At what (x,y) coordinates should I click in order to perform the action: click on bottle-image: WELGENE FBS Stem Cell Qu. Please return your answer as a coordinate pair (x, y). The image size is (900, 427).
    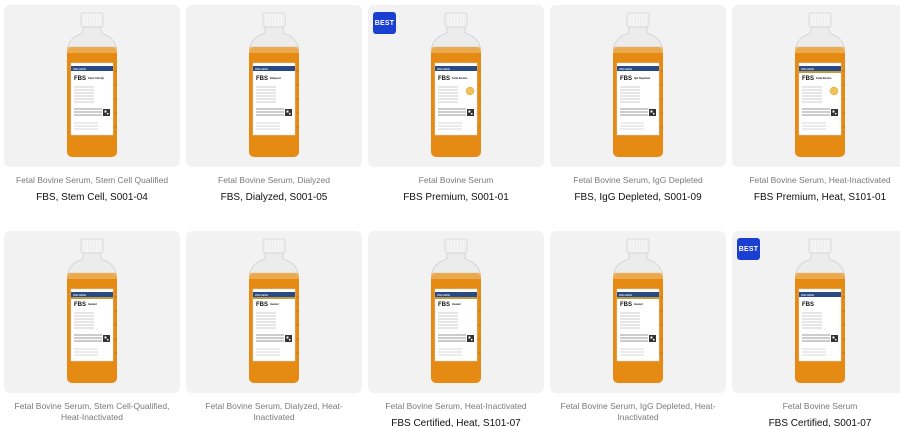
    Looking at the image, I should click on (92, 84).